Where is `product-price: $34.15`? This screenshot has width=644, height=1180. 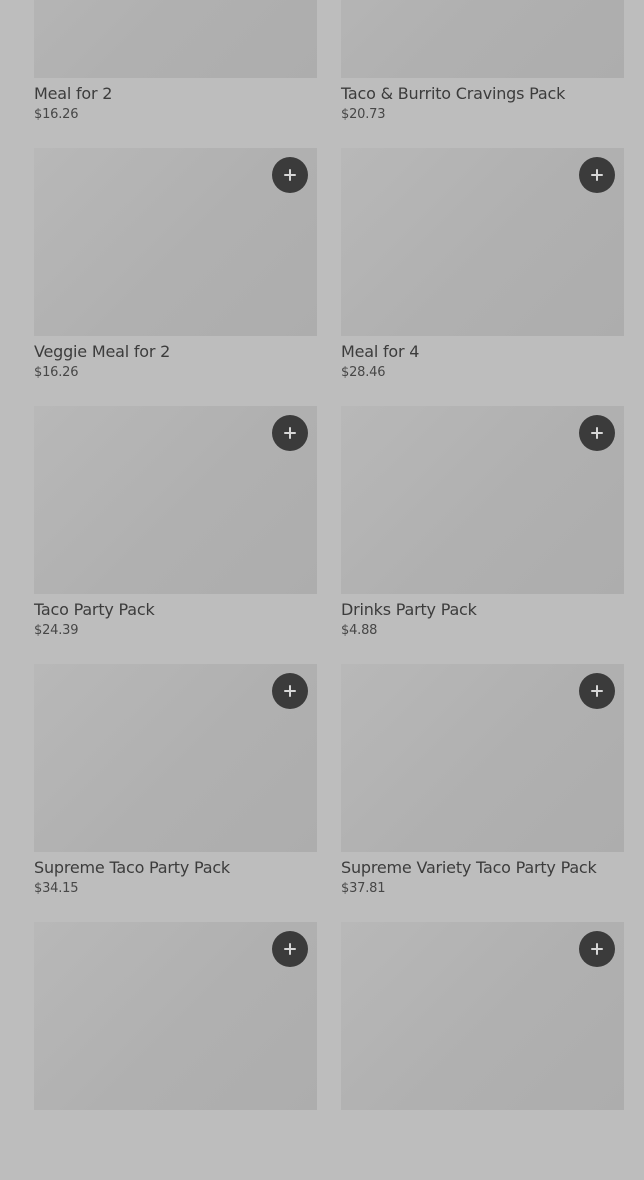
product-price: $34.15 is located at coordinates (56, 888).